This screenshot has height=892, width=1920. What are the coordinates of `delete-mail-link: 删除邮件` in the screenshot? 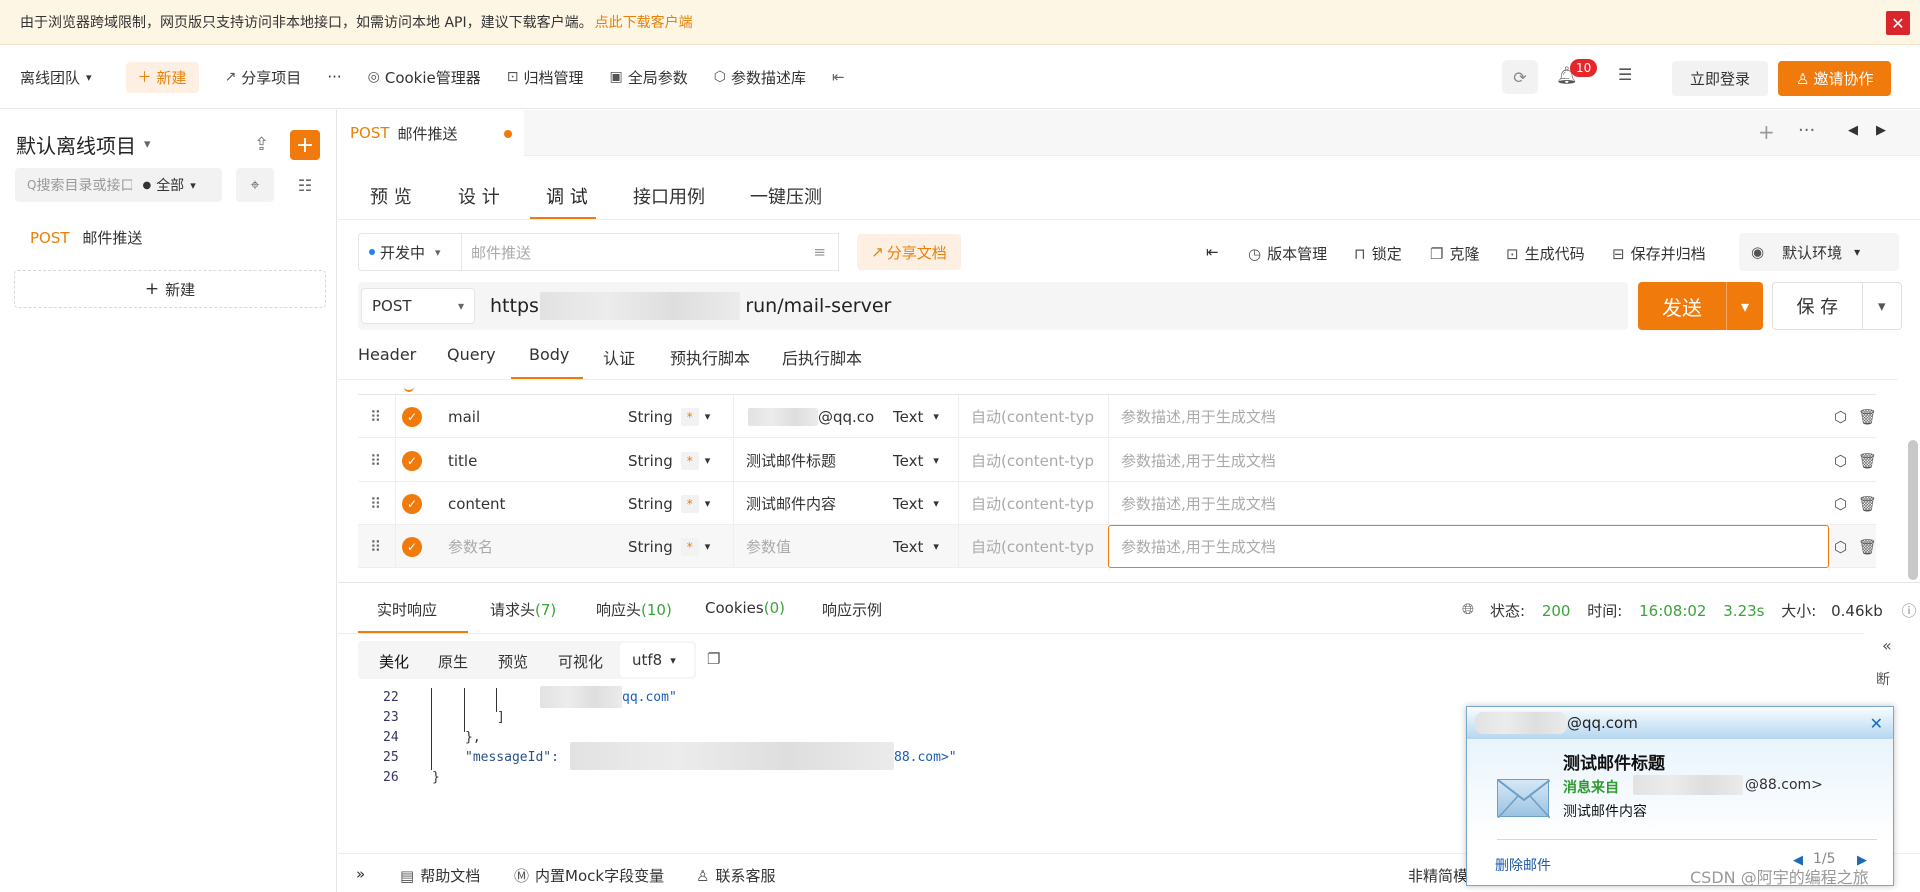 It's located at (1523, 865).